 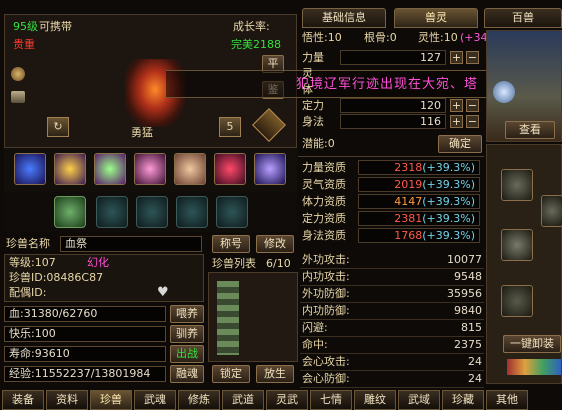 What do you see at coordinates (380, 37) in the screenshot?
I see `gengu-value: 根骨:0` at bounding box center [380, 37].